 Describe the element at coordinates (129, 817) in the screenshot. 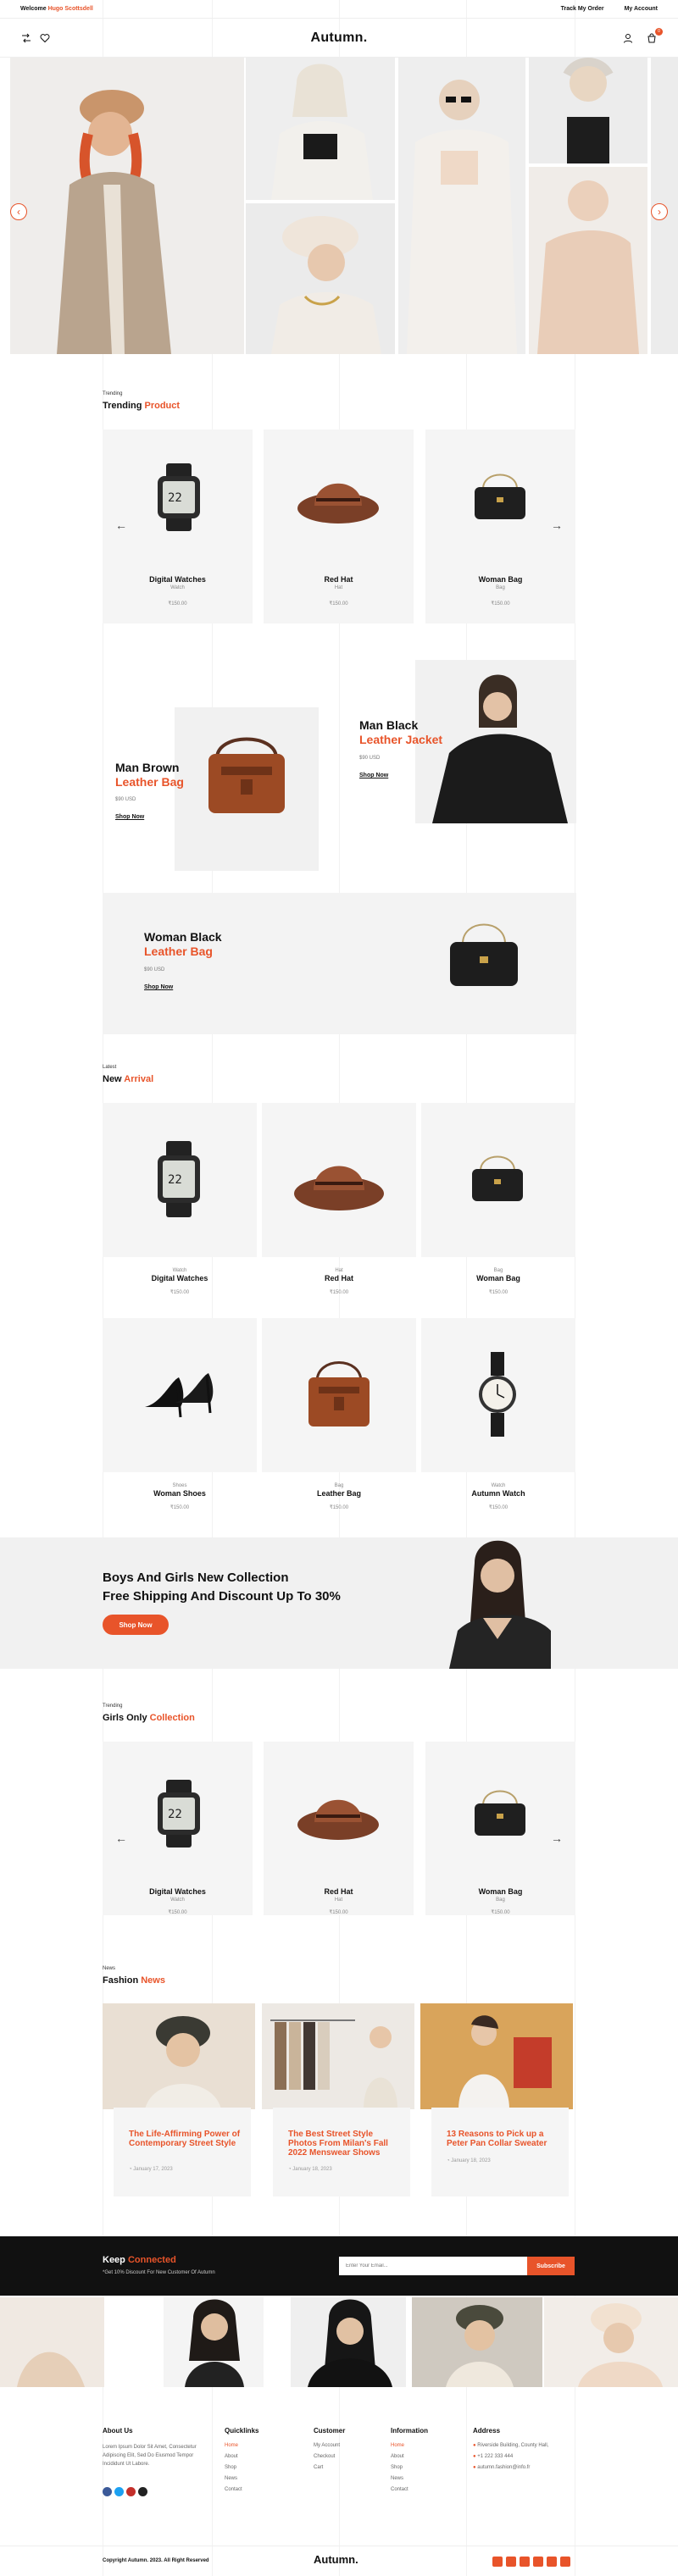

I see `bag-shop-now-link: Shop Now` at that location.